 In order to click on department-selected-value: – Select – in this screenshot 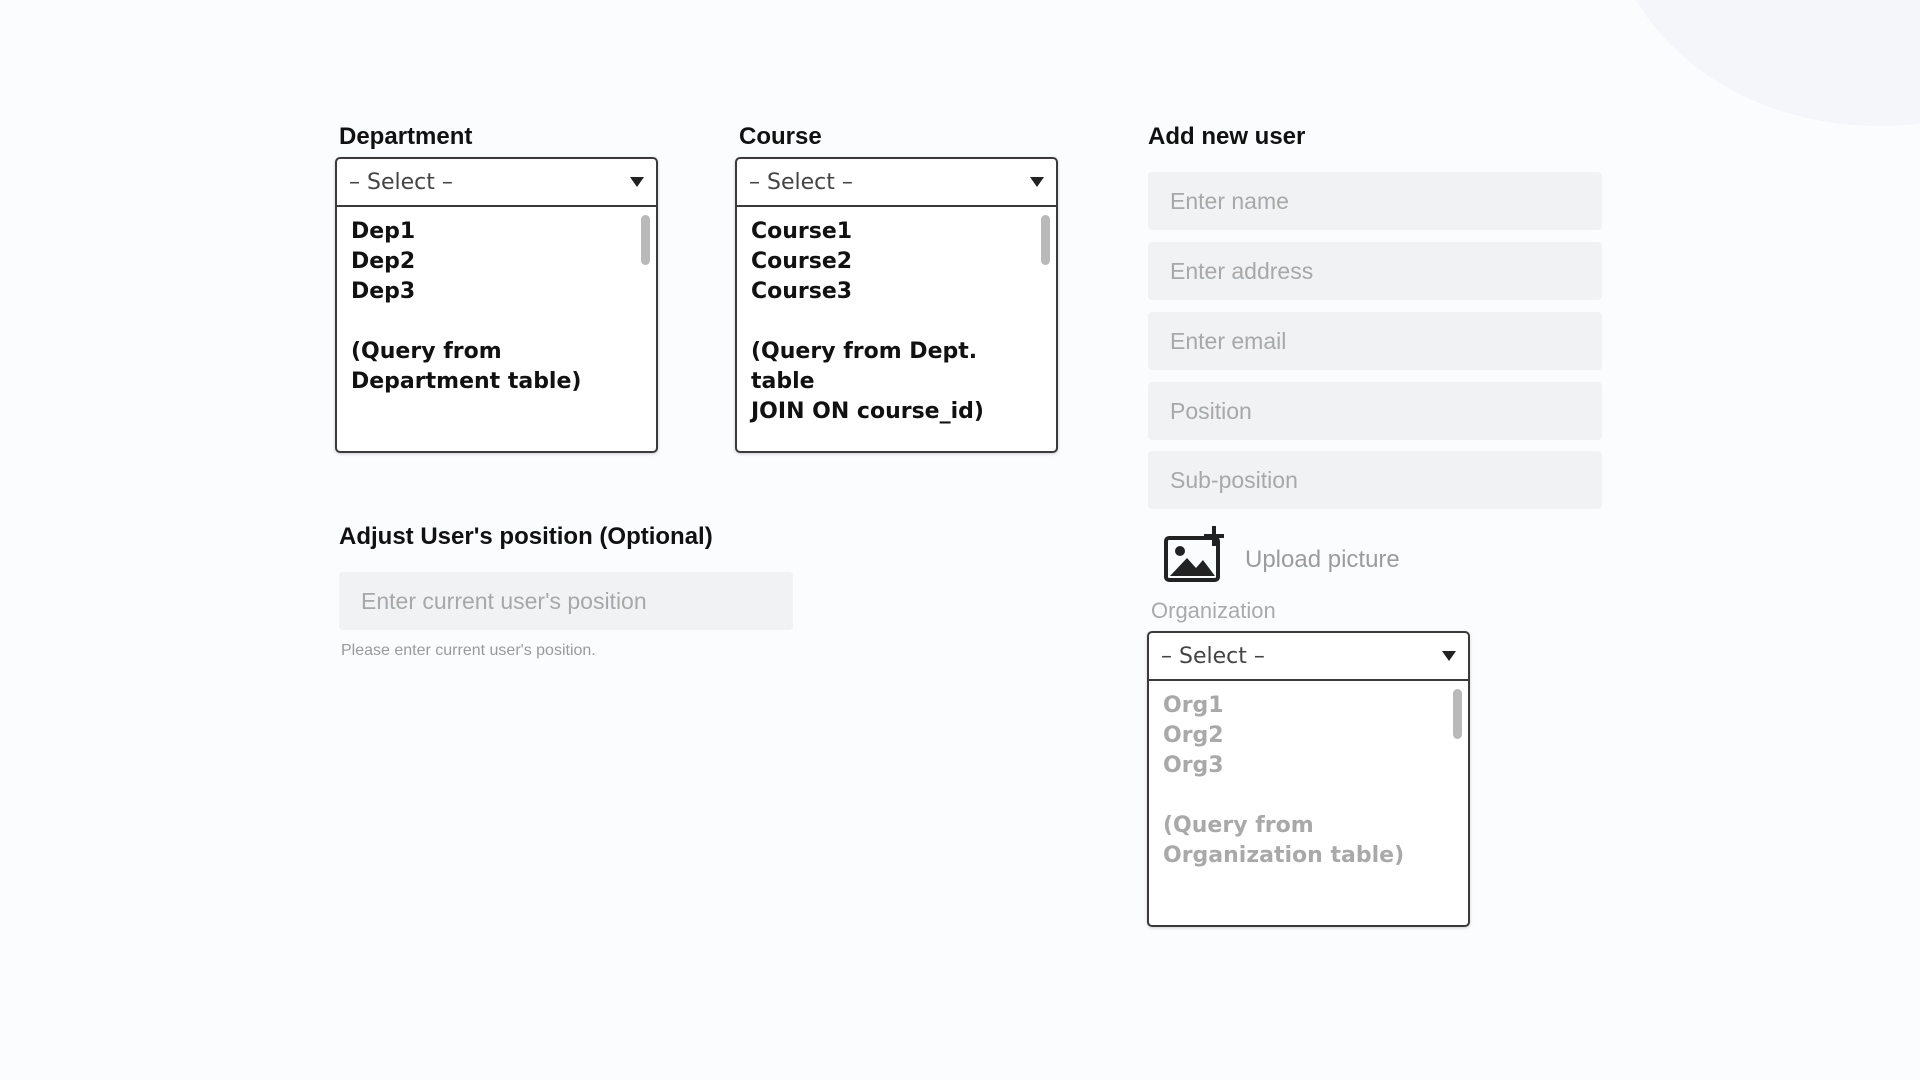, I will do `click(401, 182)`.